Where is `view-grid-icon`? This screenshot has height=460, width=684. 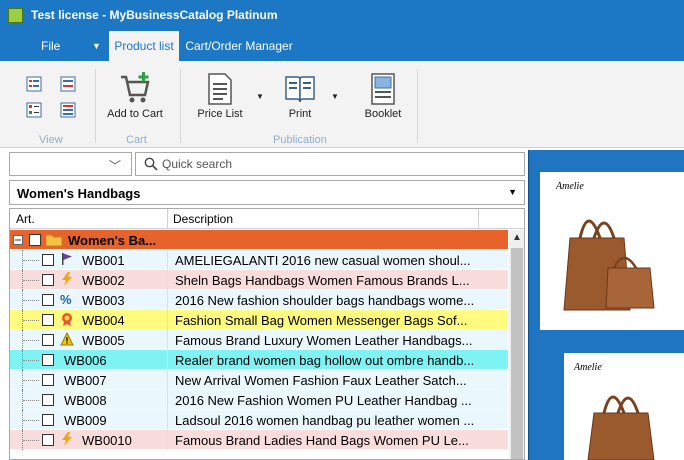
view-grid-icon is located at coordinates (68, 110).